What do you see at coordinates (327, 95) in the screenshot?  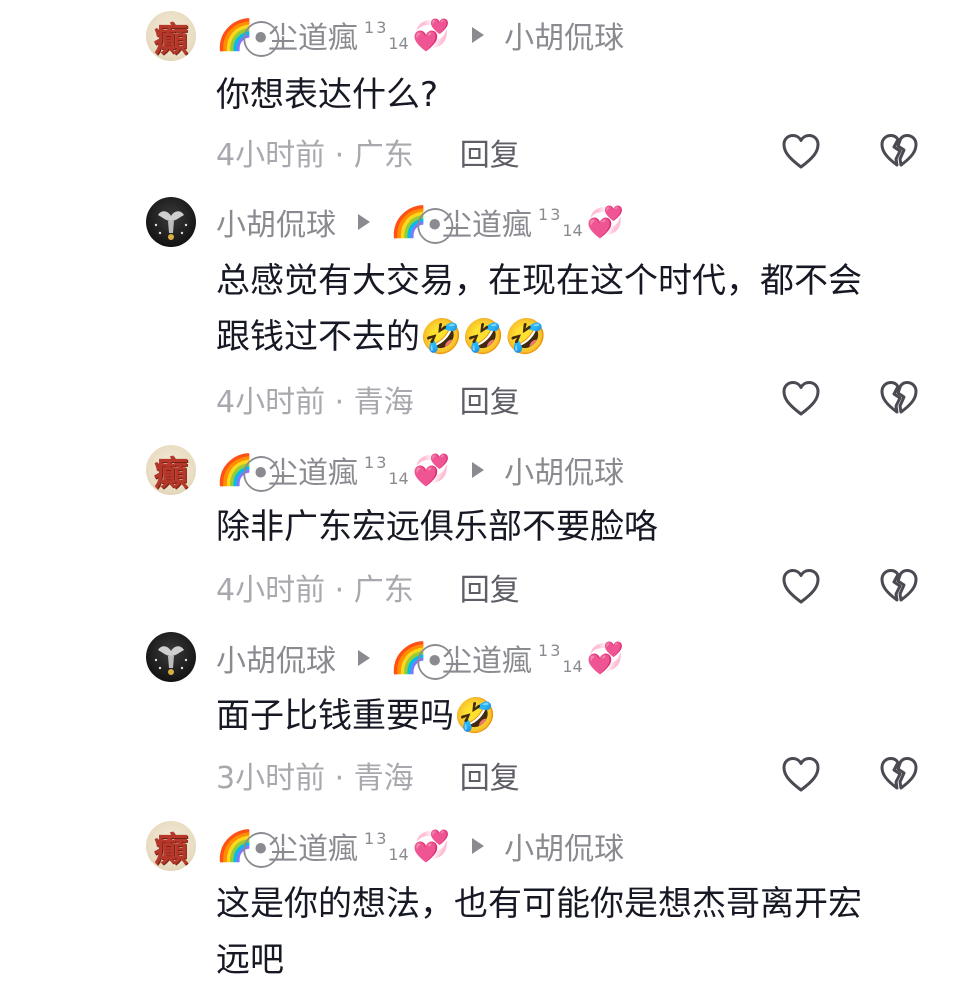 I see `comment-text-line: 你想表达什么?` at bounding box center [327, 95].